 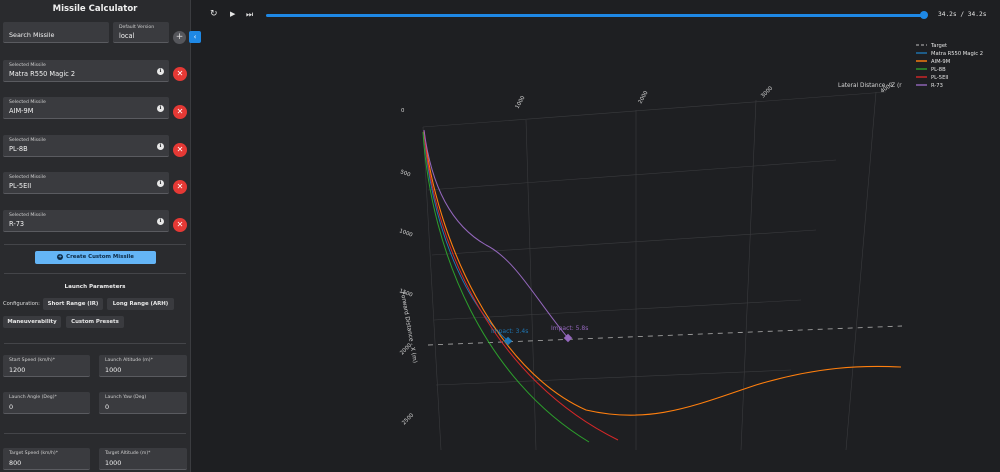 What do you see at coordinates (113, 370) in the screenshot?
I see `launch-altitude-value: 1000` at bounding box center [113, 370].